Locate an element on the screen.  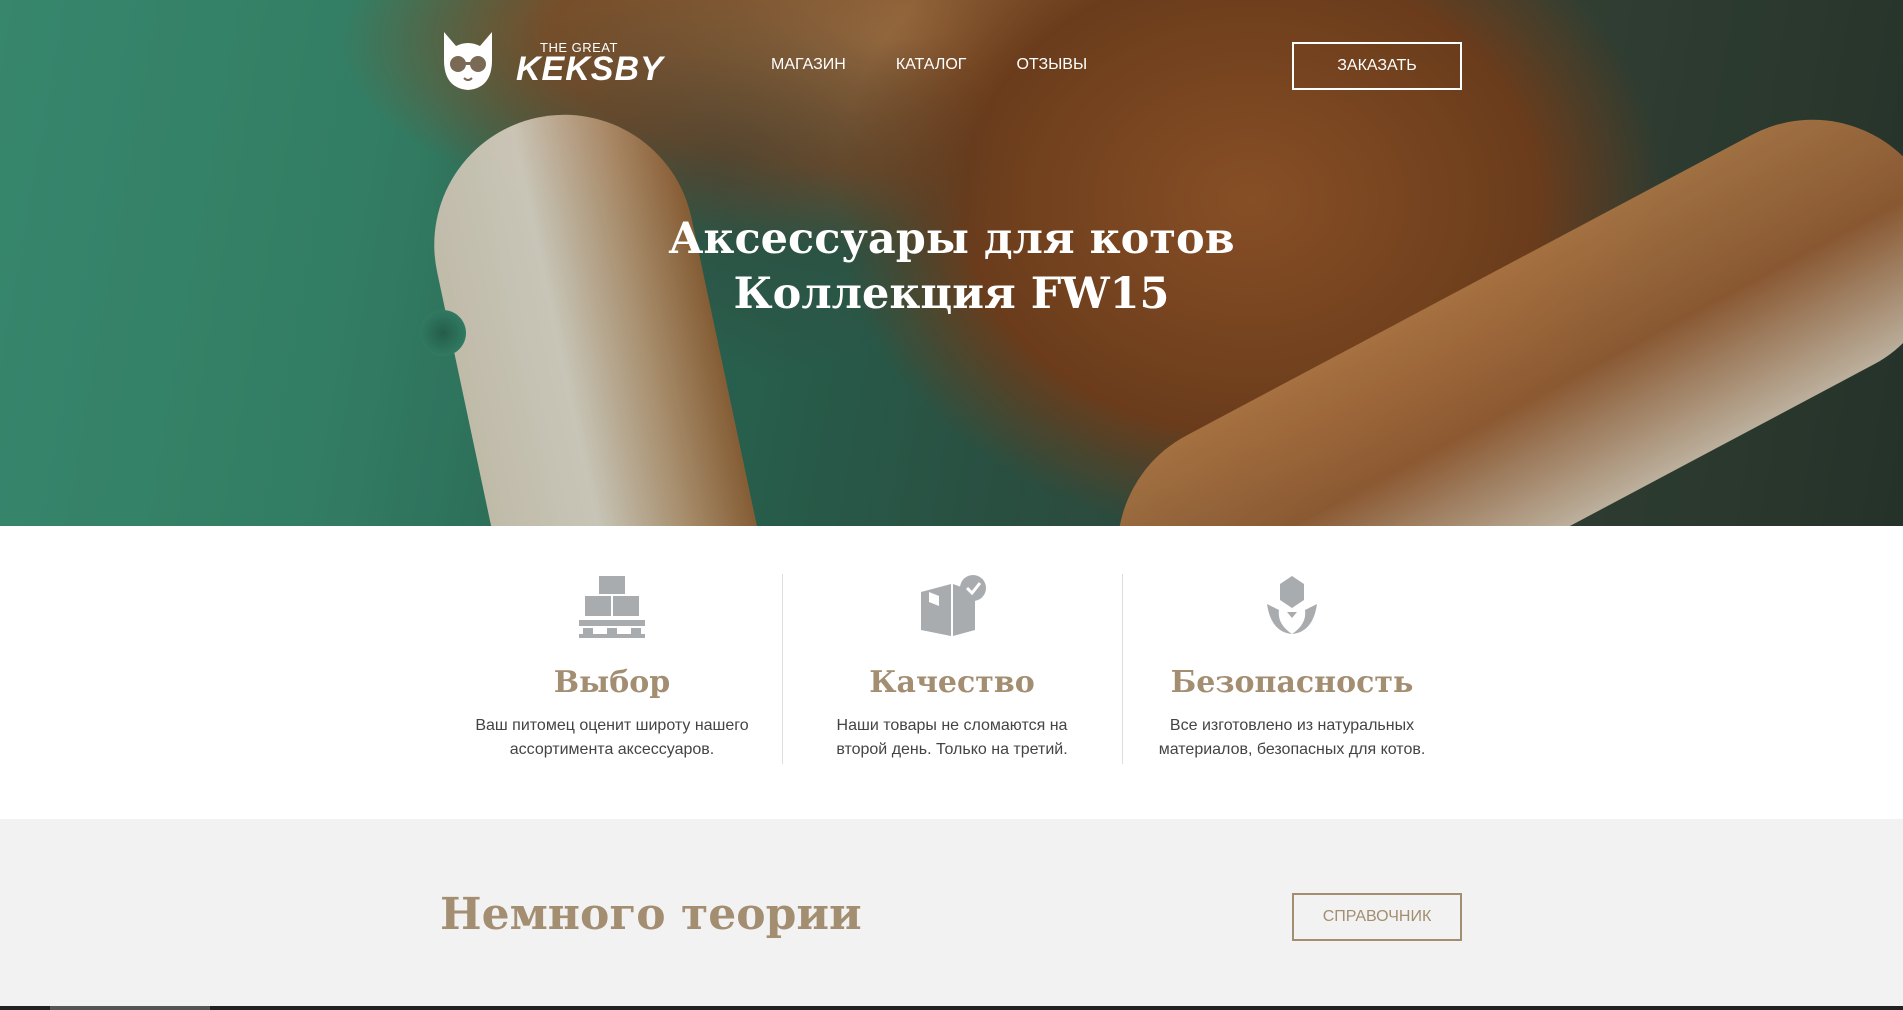
nav-catalog: КАТАЛОГ is located at coordinates (931, 65).